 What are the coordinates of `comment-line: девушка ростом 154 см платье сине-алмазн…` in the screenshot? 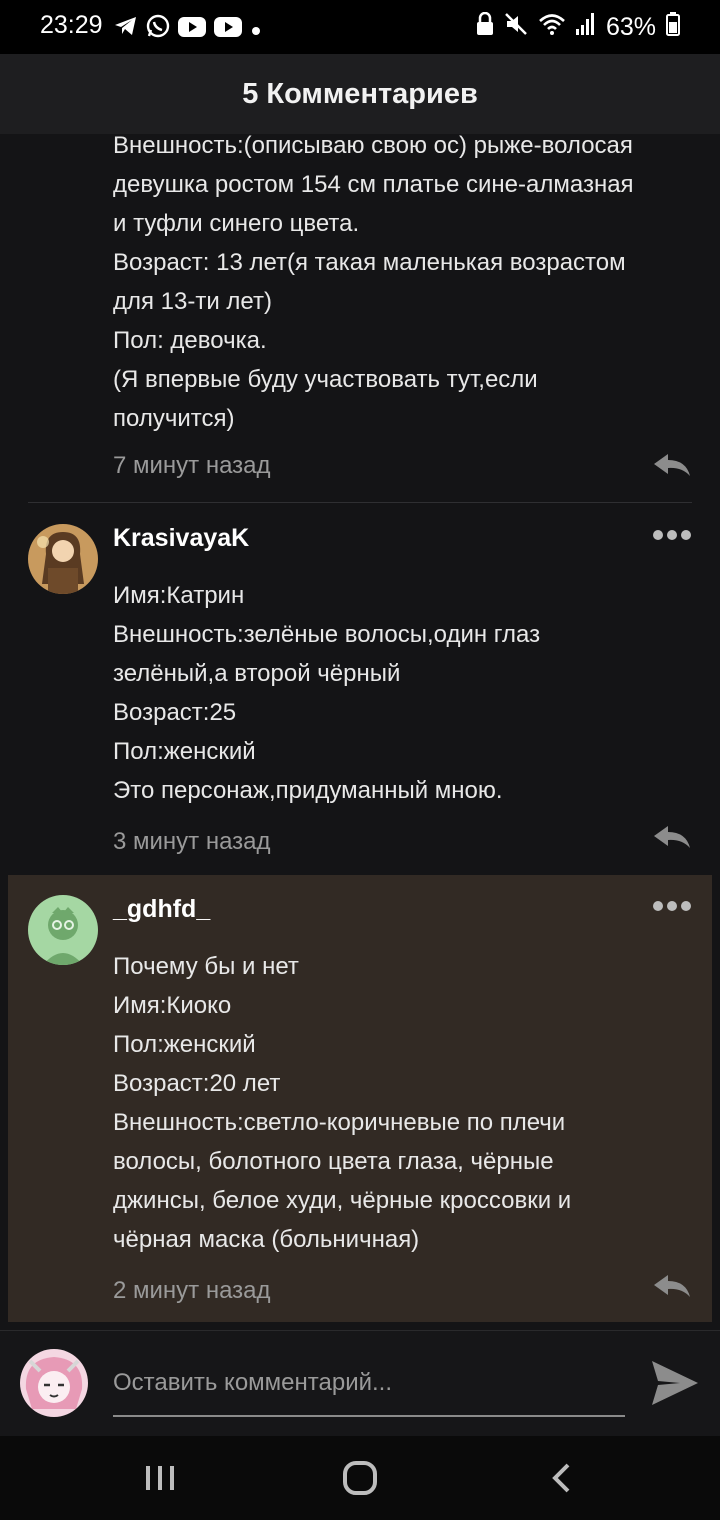 It's located at (373, 184).